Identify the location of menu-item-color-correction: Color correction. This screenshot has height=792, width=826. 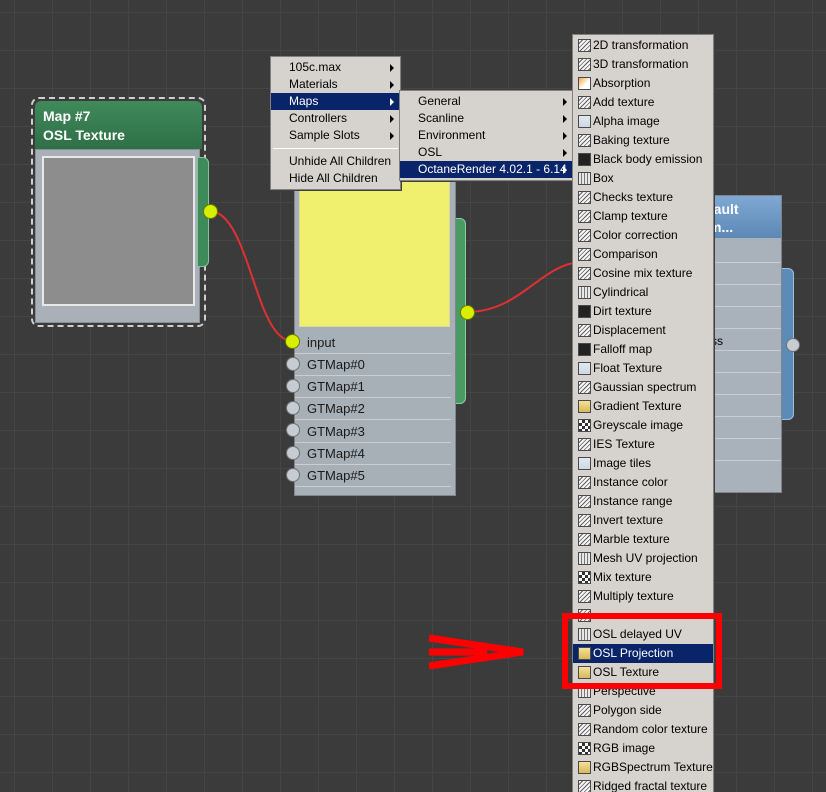
(643, 235).